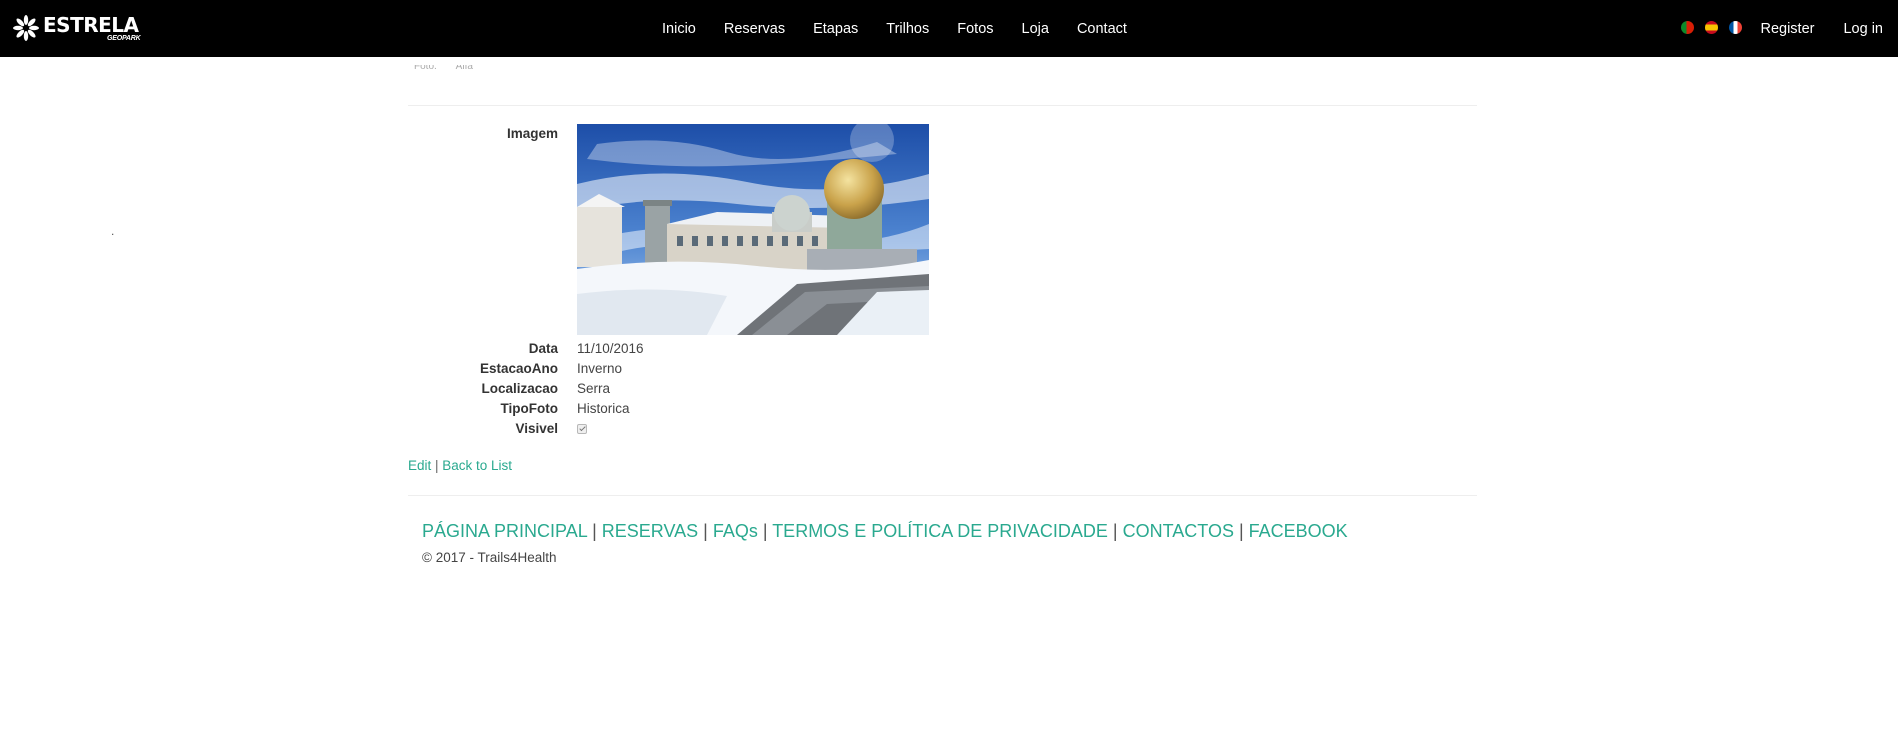  I want to click on detail-row-localizacao: Localizacao Serra, so click(942, 389).